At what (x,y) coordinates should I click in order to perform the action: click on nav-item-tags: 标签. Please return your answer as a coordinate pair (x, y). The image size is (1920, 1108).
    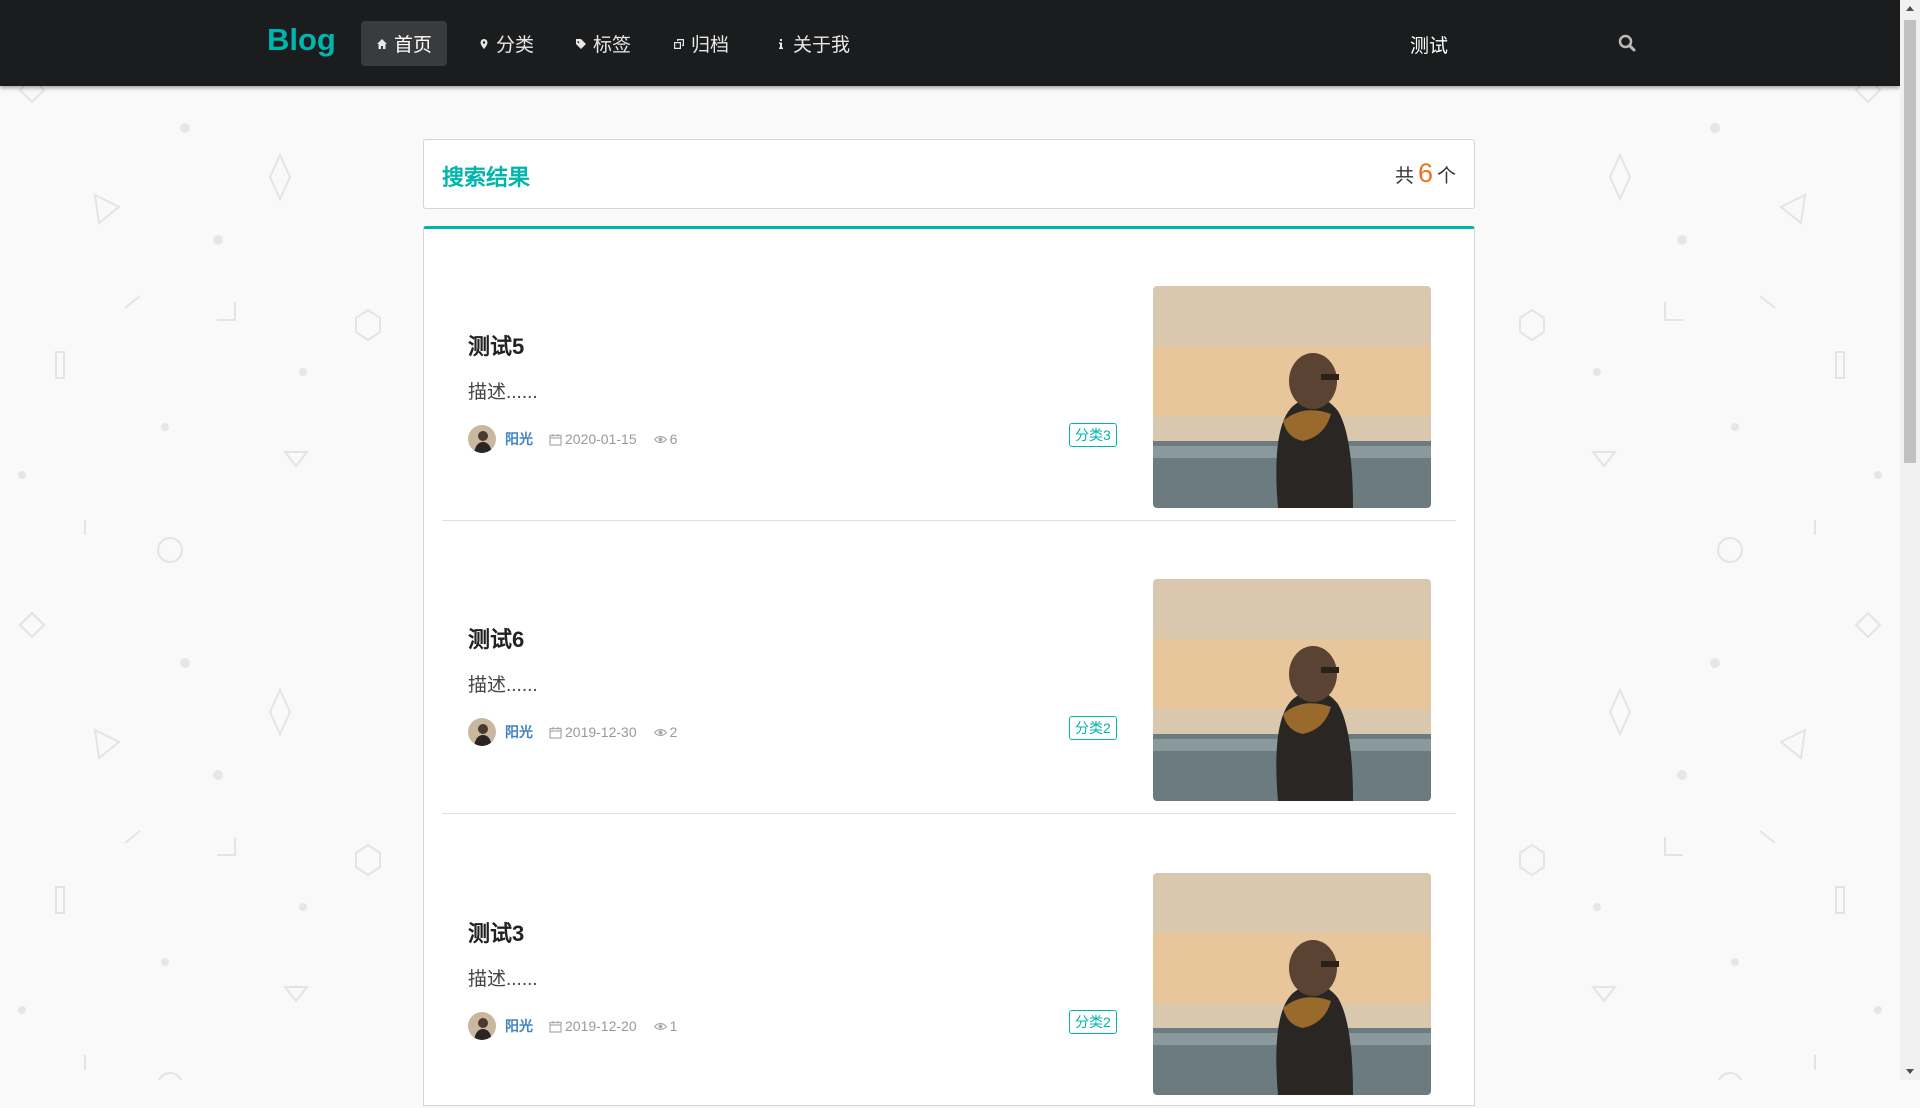
    Looking at the image, I should click on (603, 43).